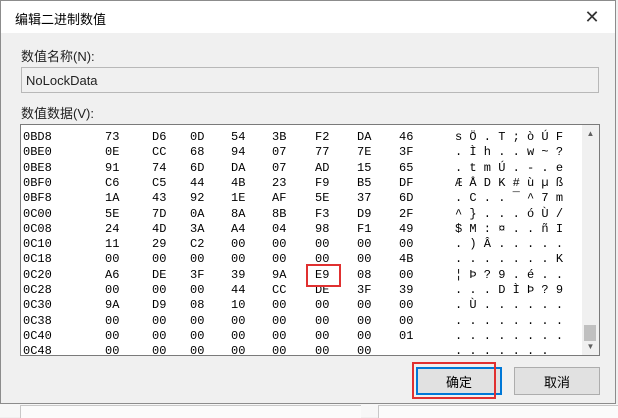  What do you see at coordinates (159, 244) in the screenshot?
I see `hex-byte: 29` at bounding box center [159, 244].